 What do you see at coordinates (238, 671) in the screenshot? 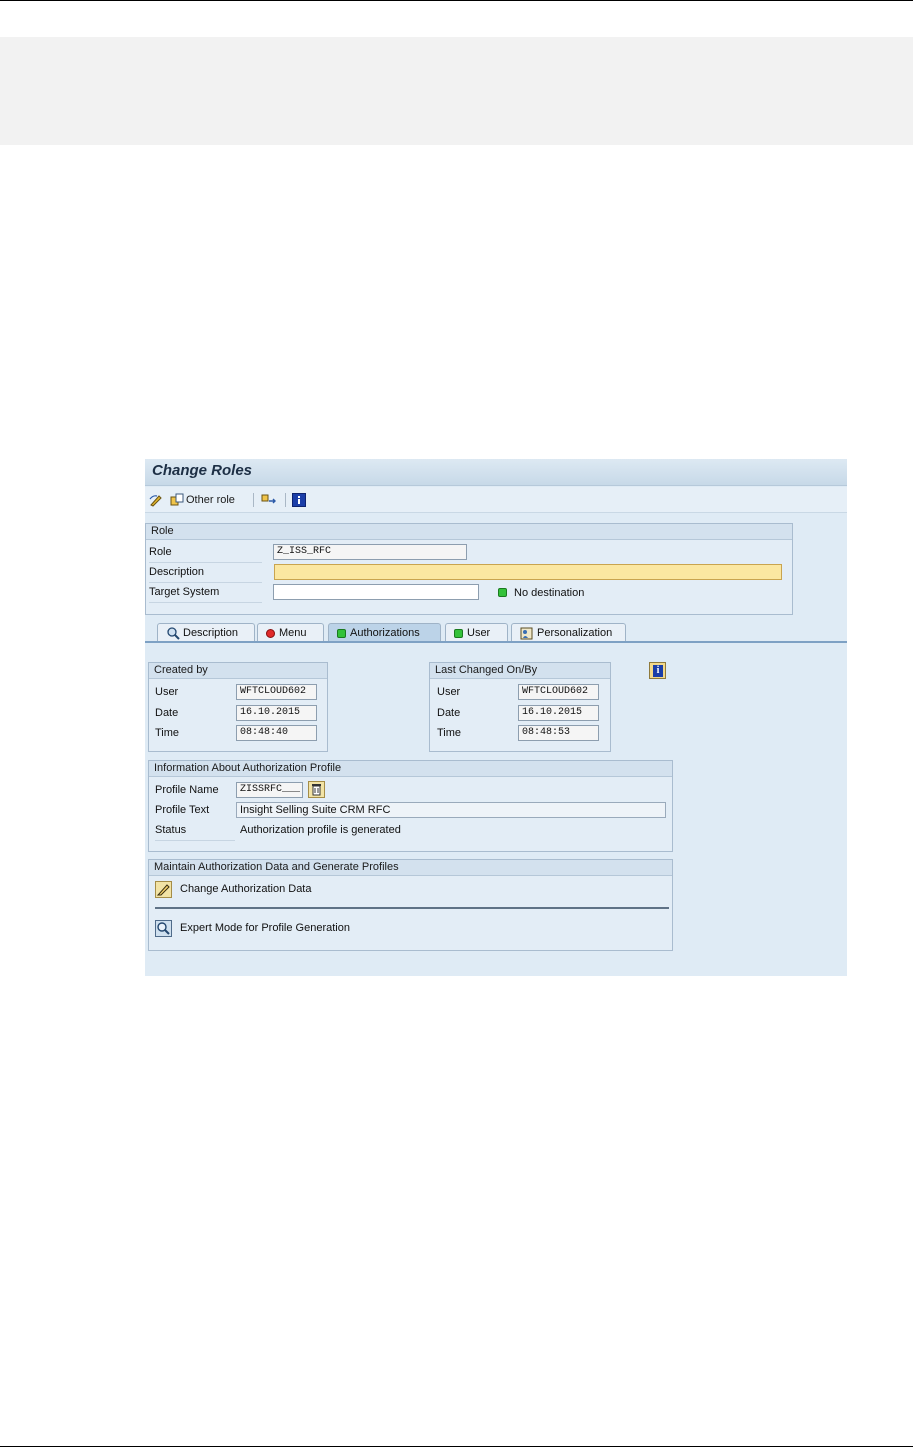
I see `created-by-title: Created by` at bounding box center [238, 671].